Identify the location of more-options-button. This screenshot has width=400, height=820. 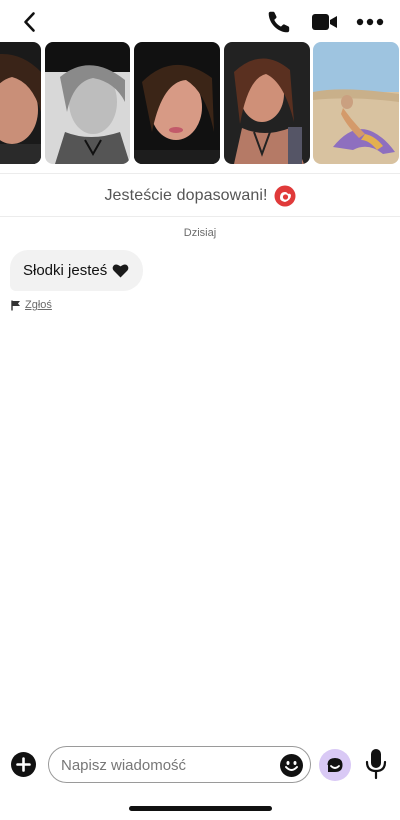
(370, 22).